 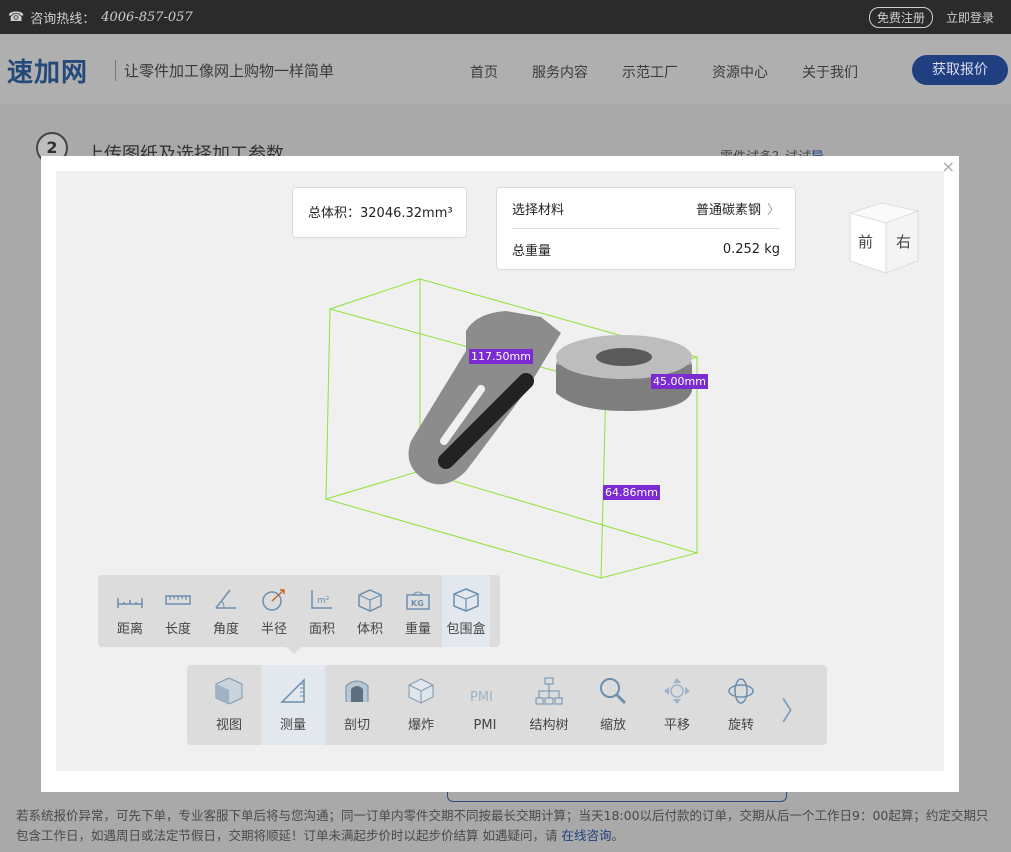 I want to click on measure-weight-button: KG 重量, so click(x=418, y=611).